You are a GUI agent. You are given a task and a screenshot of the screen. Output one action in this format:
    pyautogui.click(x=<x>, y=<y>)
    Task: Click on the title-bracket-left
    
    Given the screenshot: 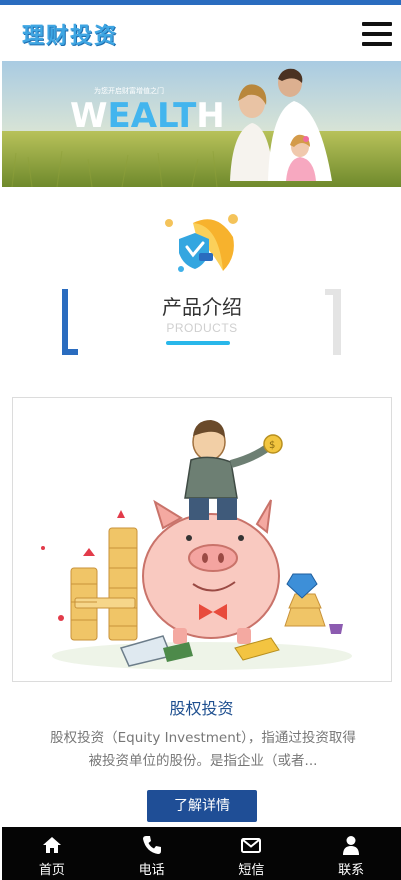 What is the action you would take?
    pyautogui.click(x=70, y=322)
    